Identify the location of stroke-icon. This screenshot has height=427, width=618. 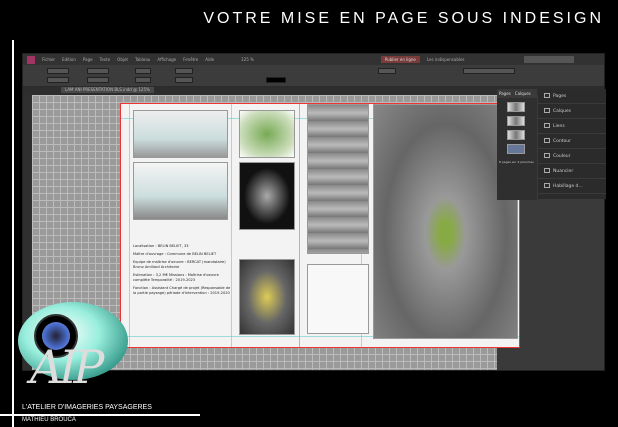
(547, 140).